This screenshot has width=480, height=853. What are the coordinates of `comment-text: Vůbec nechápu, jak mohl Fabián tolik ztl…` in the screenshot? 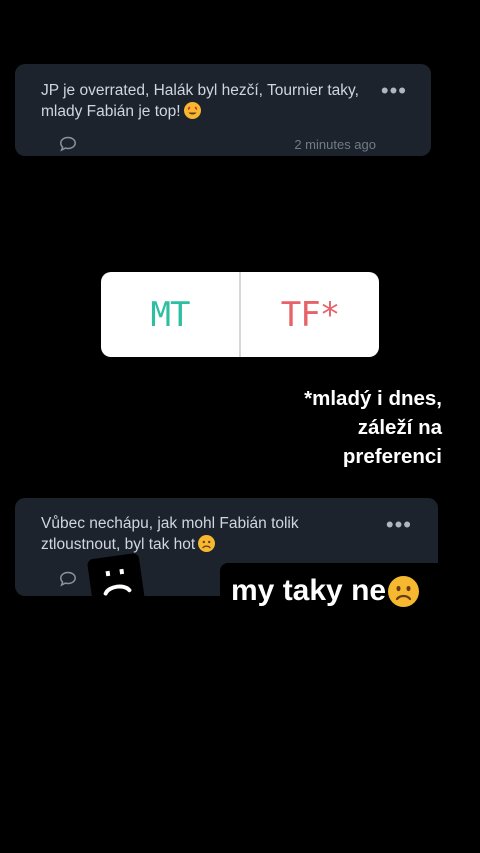 It's located at (170, 534).